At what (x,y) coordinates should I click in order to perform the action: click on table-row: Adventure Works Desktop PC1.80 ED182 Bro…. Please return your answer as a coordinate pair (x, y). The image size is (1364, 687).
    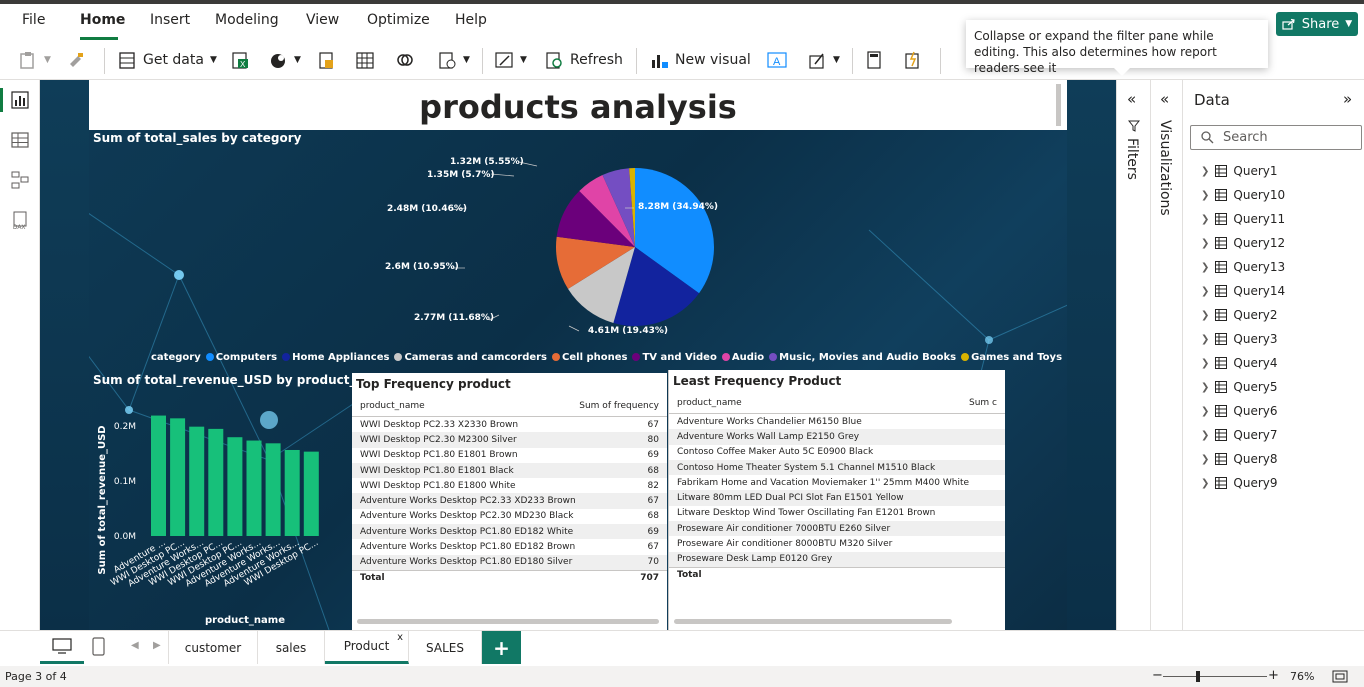
    Looking at the image, I should click on (509, 546).